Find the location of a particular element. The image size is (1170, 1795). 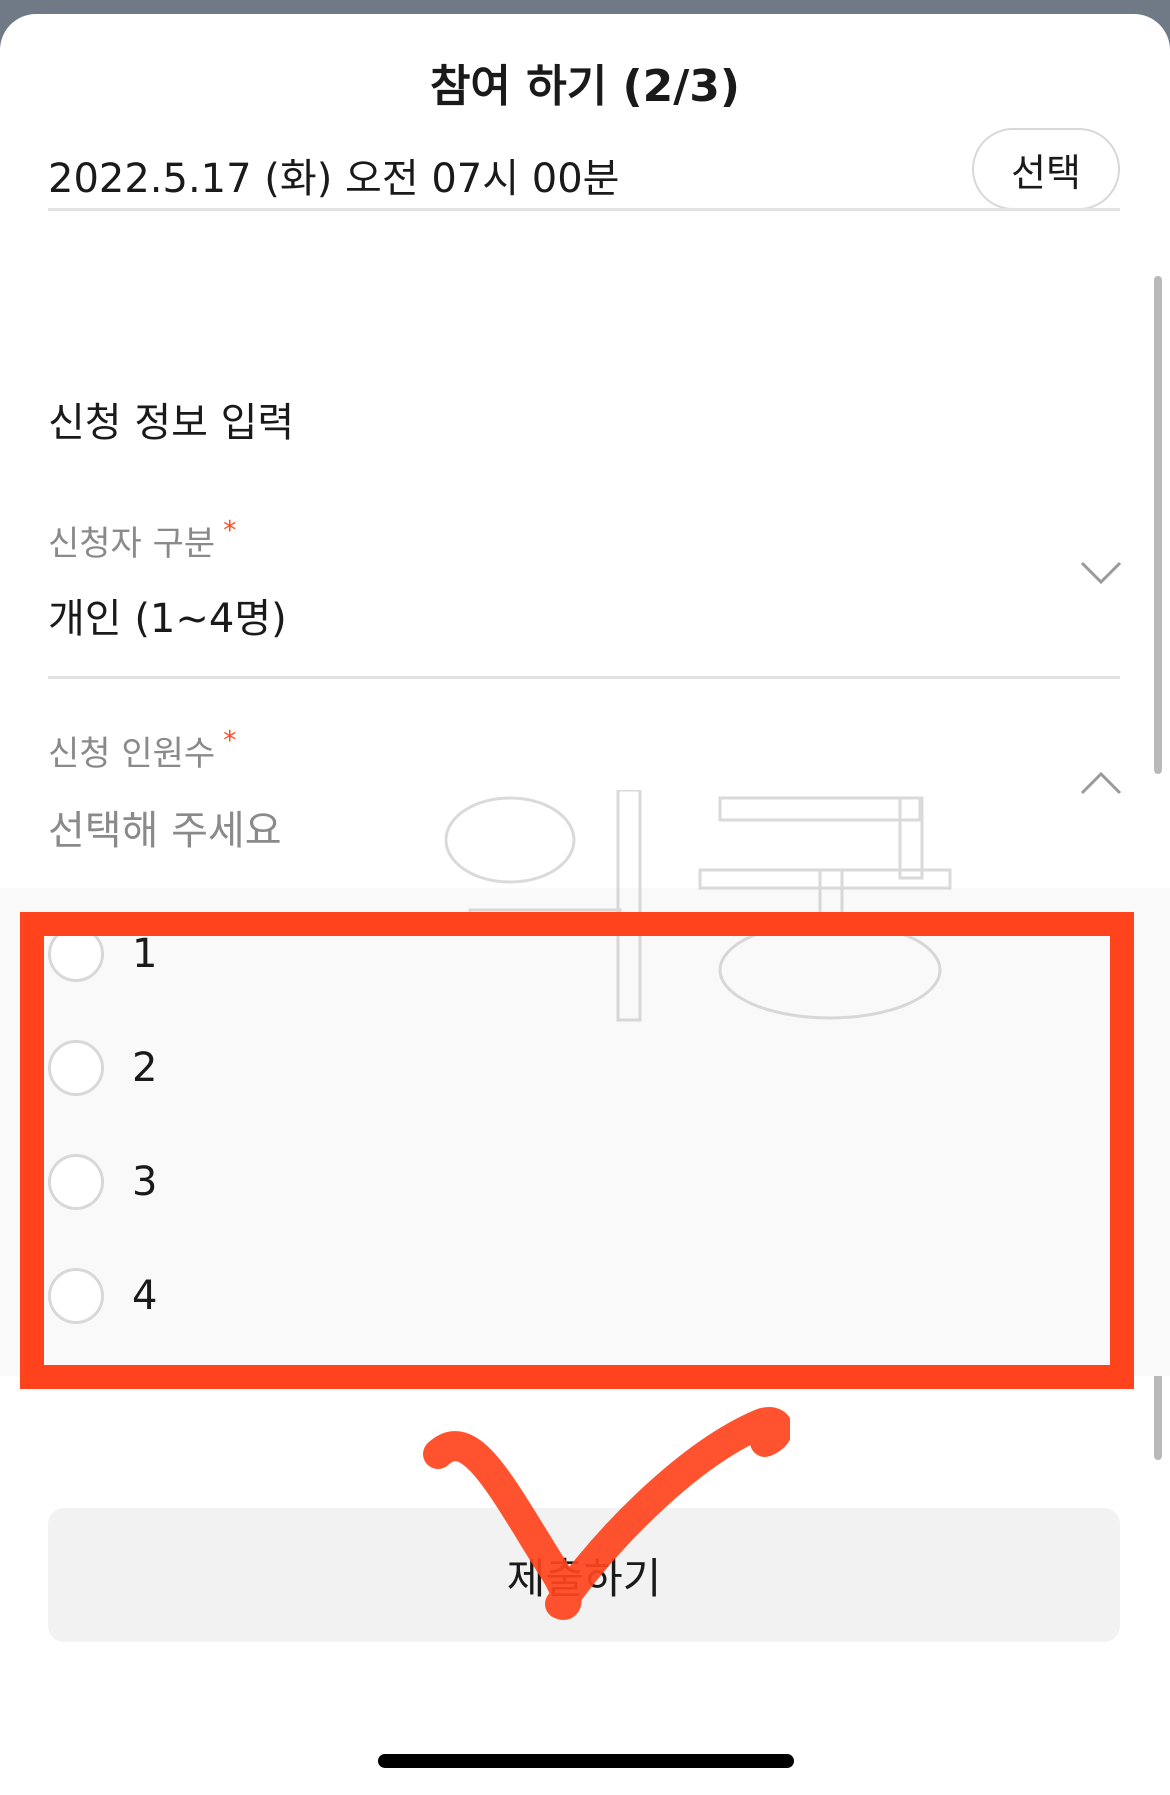

headcount-label: 신청 인원수 * is located at coordinates (142, 750).